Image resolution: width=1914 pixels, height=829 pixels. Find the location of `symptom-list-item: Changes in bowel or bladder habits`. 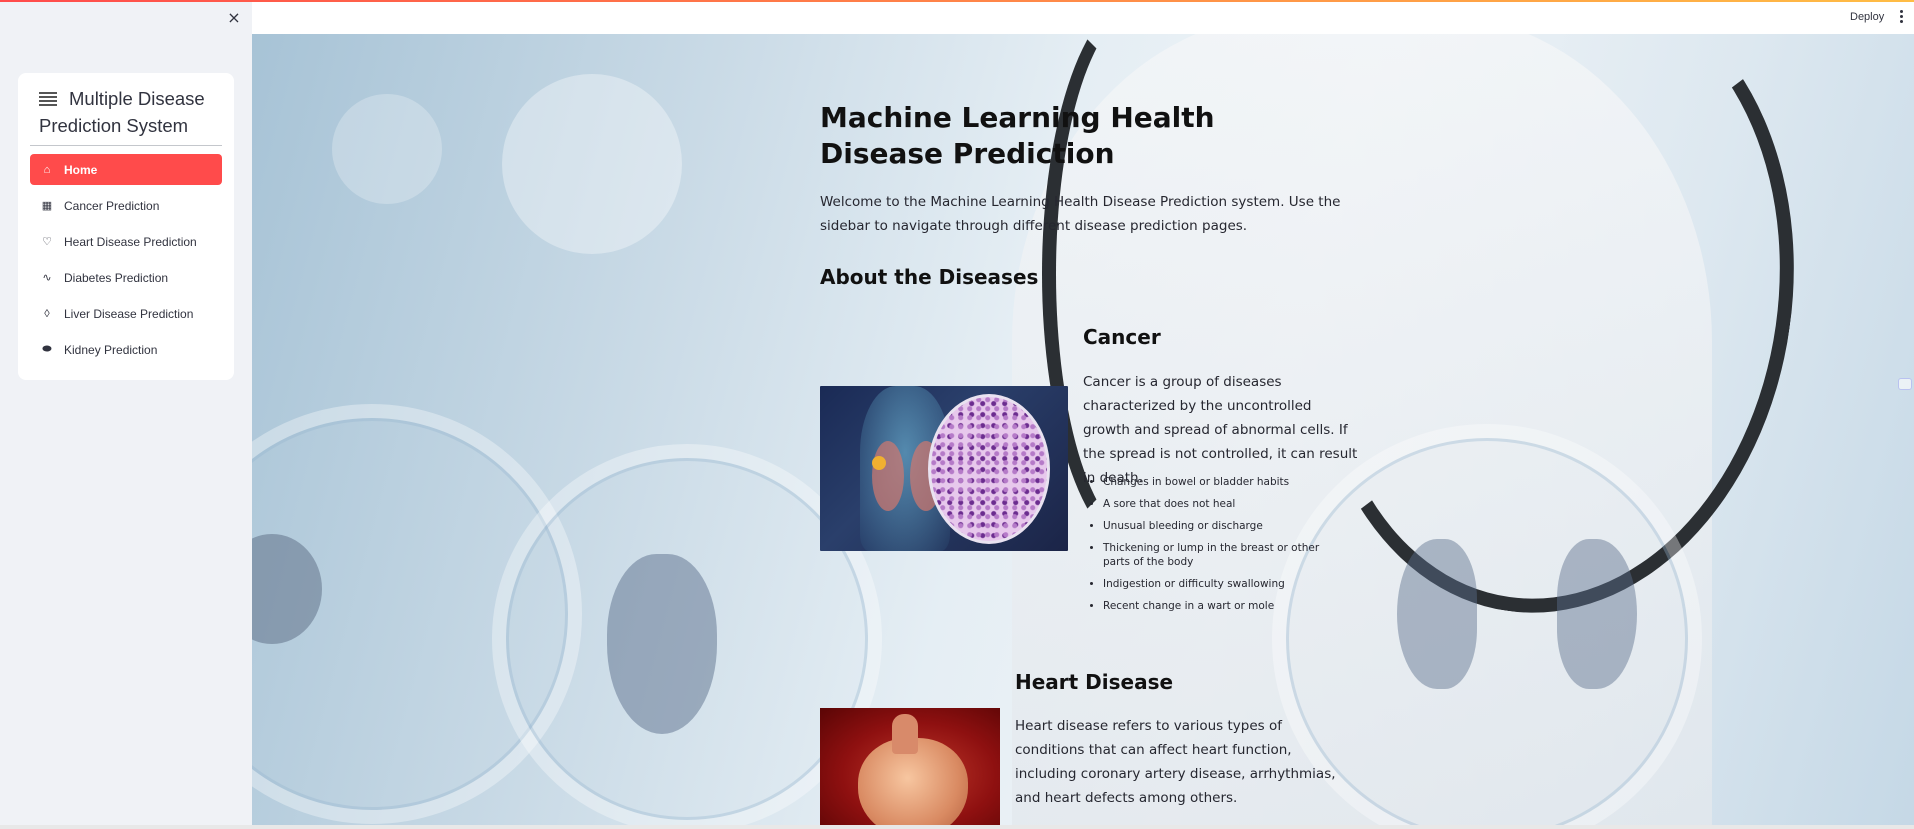

symptom-list-item: Changes in bowel or bladder habits is located at coordinates (1225, 482).